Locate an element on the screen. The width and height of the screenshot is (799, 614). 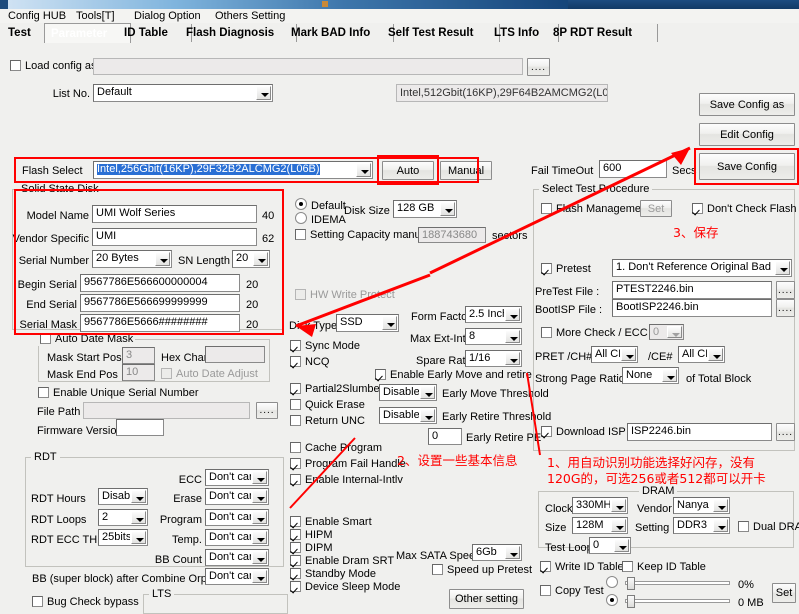
auto-date-mask-checkbox: Auto Date Mask is located at coordinates (87, 339).